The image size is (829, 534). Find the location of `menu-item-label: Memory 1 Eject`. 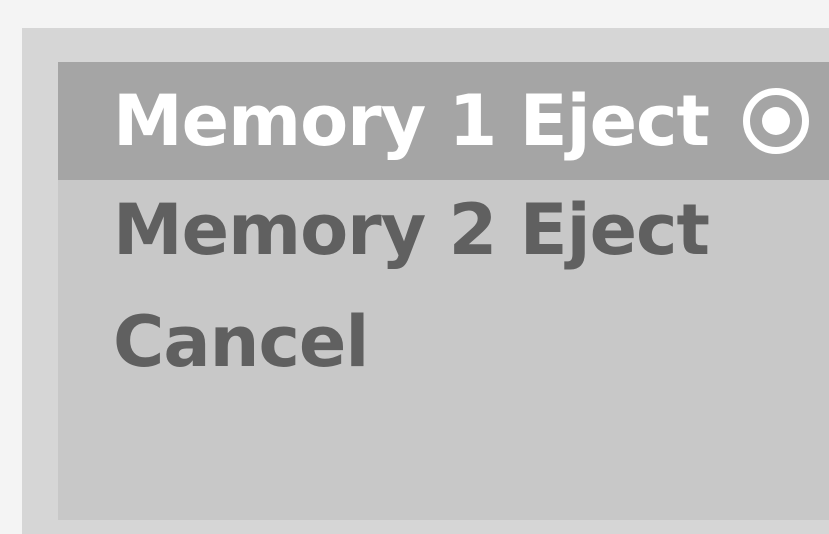

menu-item-label: Memory 1 Eject is located at coordinates (411, 121).